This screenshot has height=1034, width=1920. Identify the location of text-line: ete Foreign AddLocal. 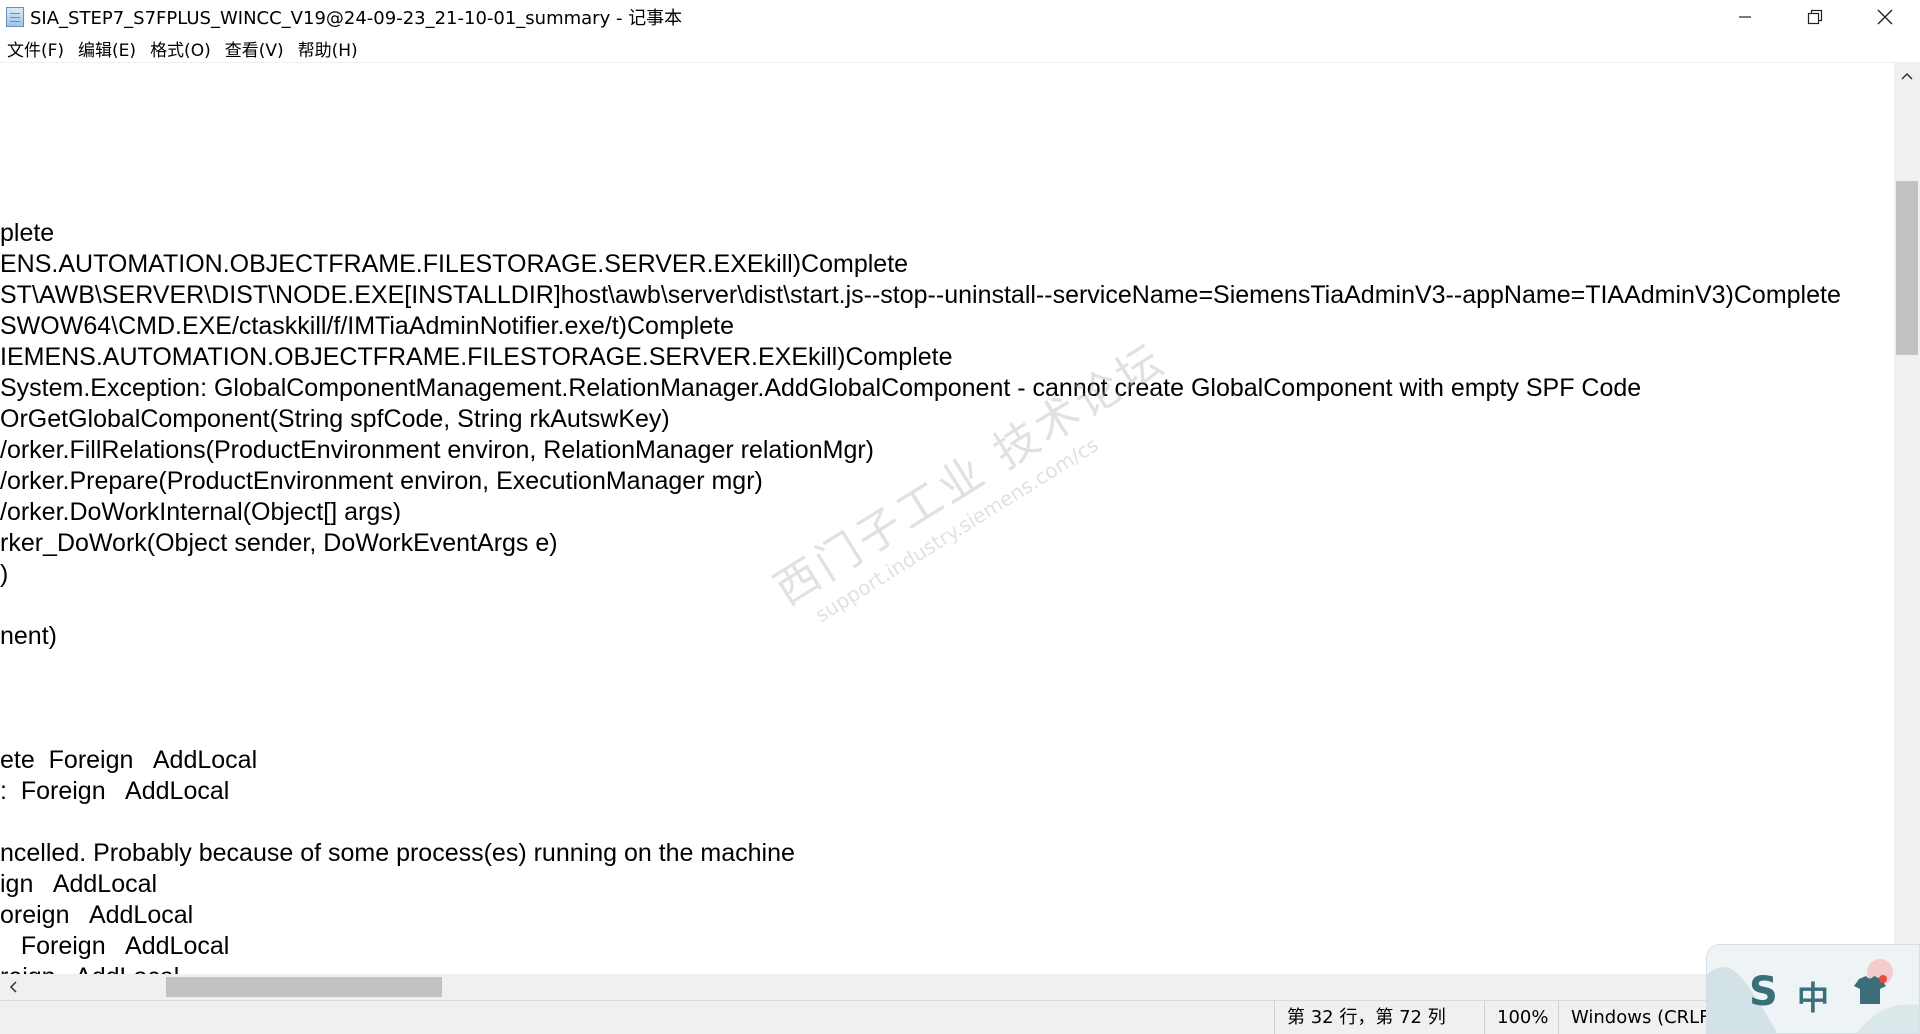
(129, 760).